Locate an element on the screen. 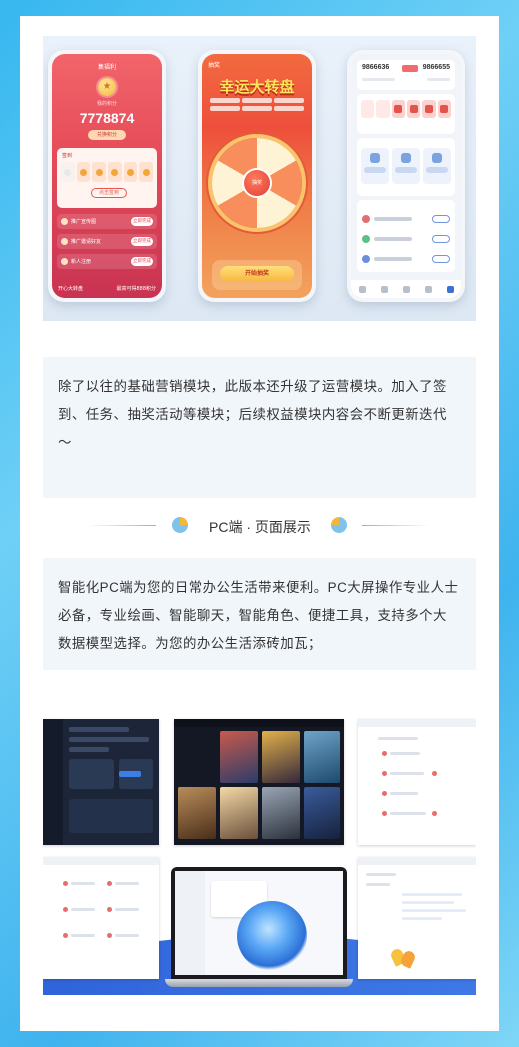 This screenshot has width=519, height=1047. task-label: 推广宣传图 is located at coordinates (84, 222).